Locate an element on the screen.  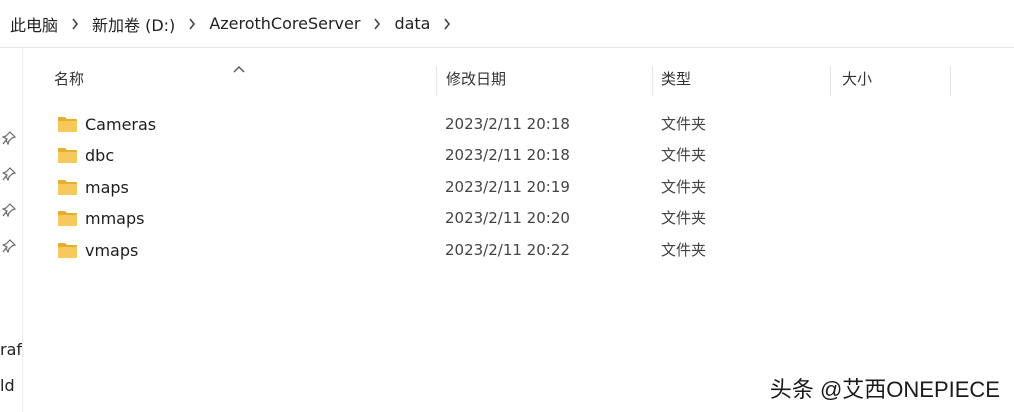
breadcrumb-this-pc: 此电脑 is located at coordinates (34, 24).